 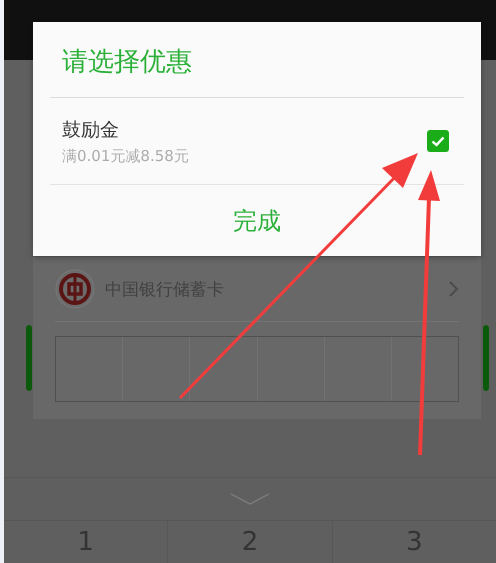 What do you see at coordinates (454, 289) in the screenshot?
I see `chevron-right-icon` at bounding box center [454, 289].